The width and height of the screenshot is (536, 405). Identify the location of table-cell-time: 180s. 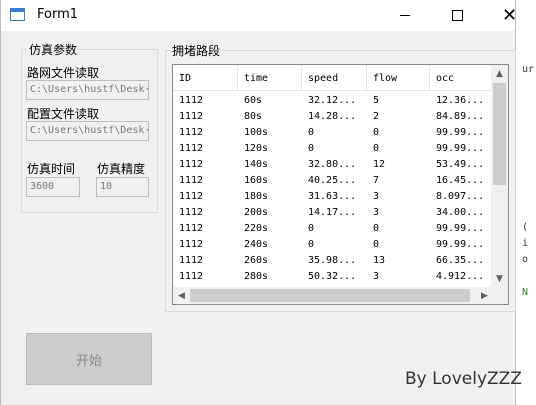
(256, 196).